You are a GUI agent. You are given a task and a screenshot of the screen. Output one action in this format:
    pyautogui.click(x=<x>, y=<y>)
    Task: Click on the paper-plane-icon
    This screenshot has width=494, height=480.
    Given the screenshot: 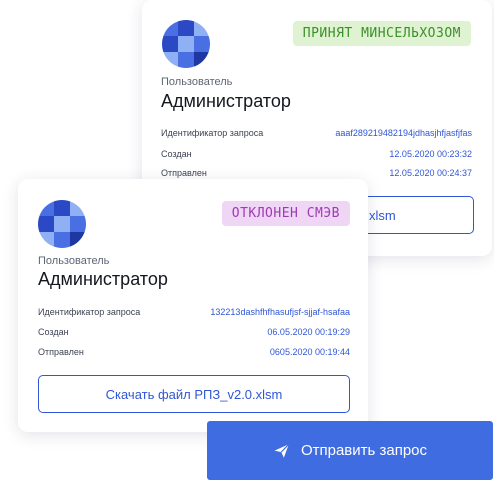 What is the action you would take?
    pyautogui.click(x=282, y=450)
    